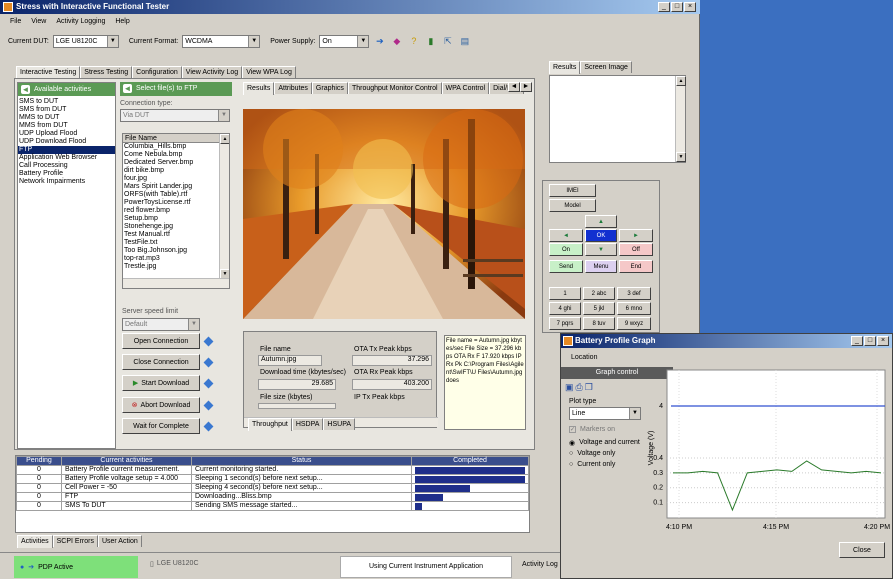  Describe the element at coordinates (66, 110) in the screenshot. I see `activity-item: SMS from DUT` at that location.